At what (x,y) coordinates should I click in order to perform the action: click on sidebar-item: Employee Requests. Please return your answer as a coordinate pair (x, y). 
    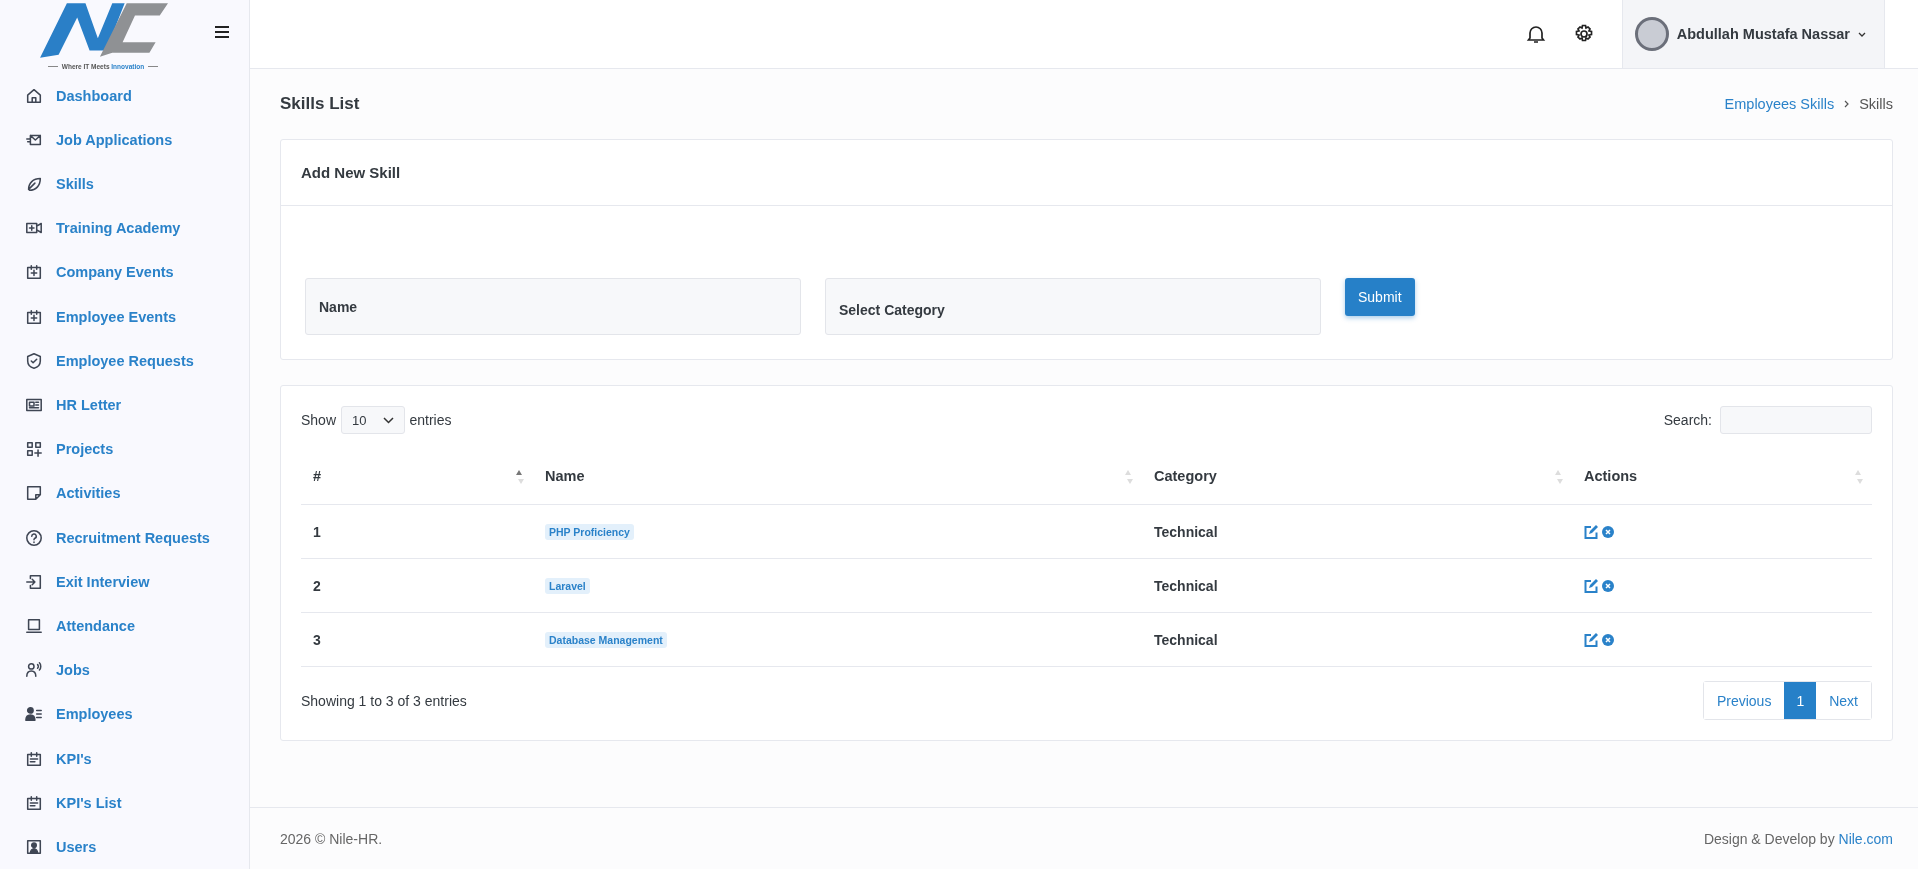
    Looking at the image, I should click on (125, 360).